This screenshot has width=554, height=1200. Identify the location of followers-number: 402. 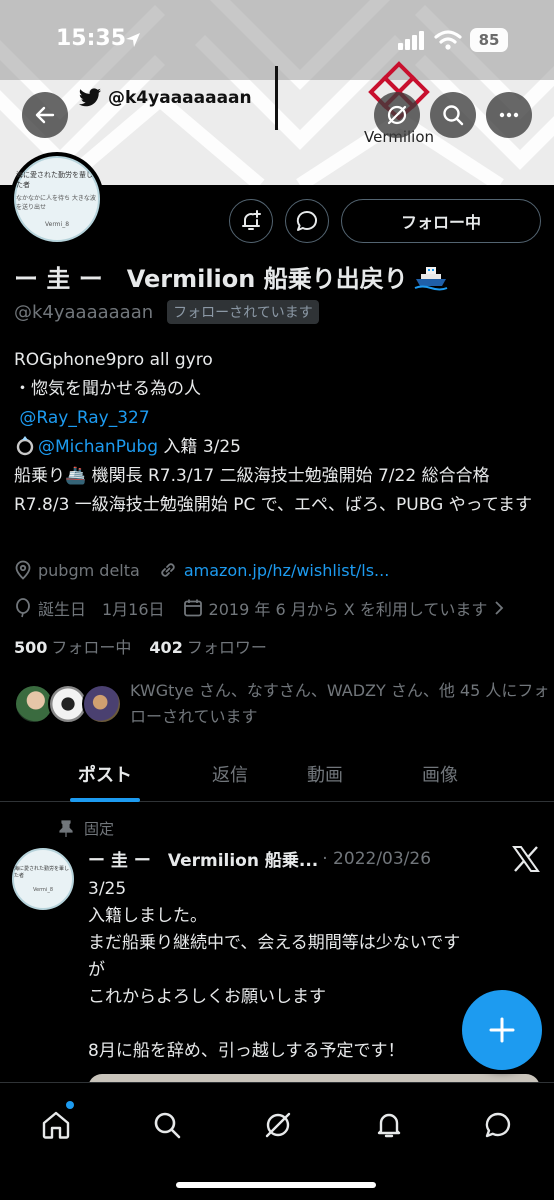
(166, 647).